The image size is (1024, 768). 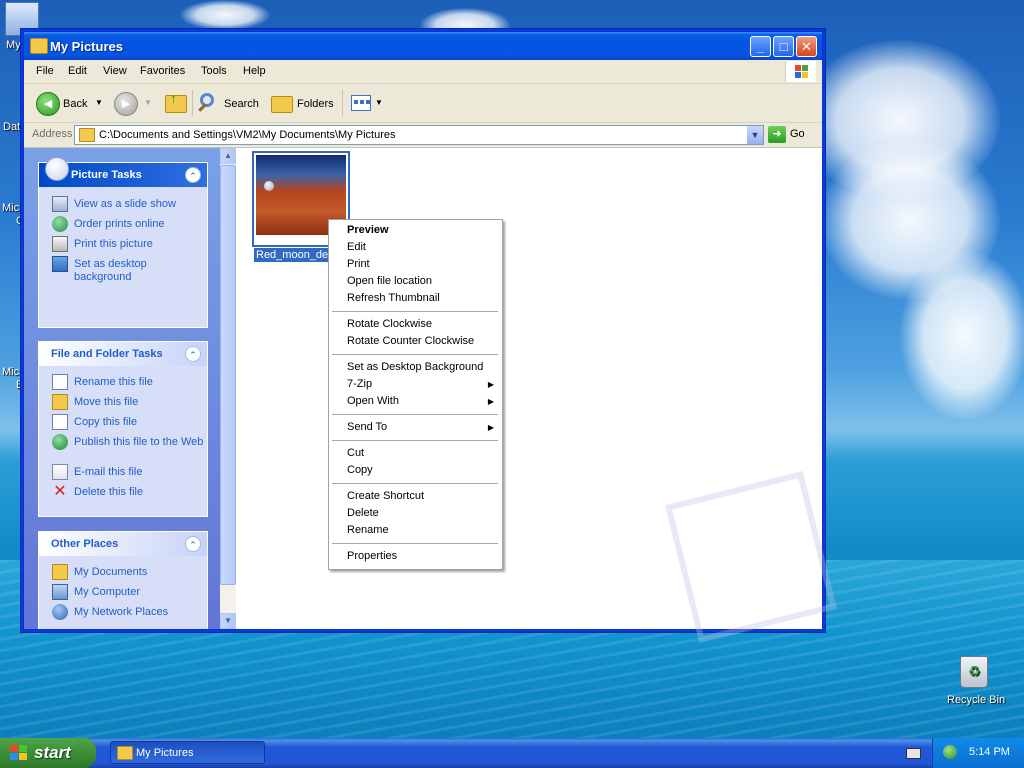 I want to click on back-button: ◀ Back ▼, so click(x=73, y=103).